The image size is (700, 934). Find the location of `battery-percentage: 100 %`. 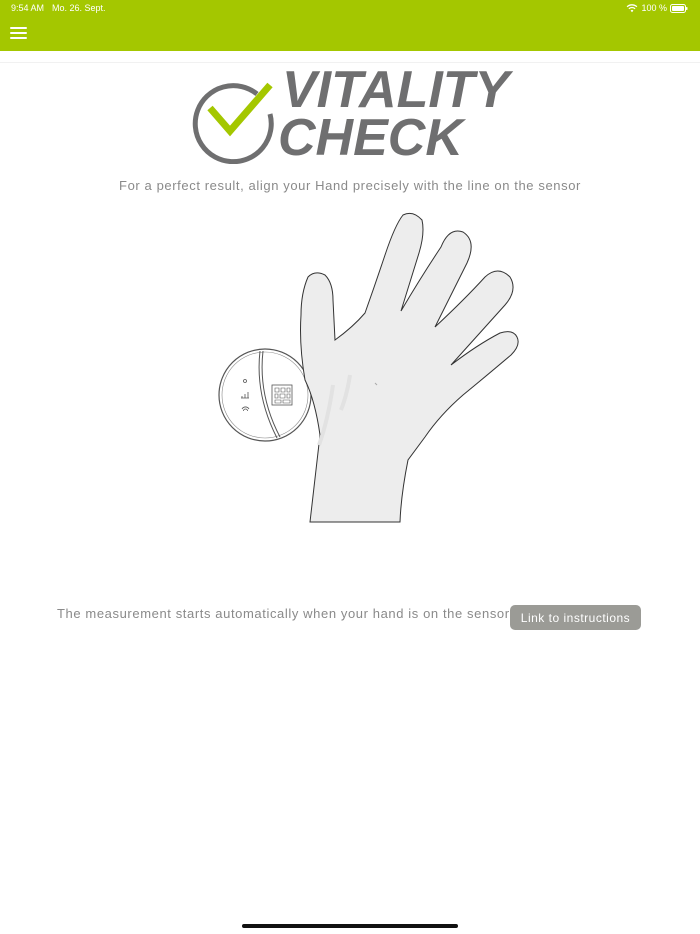

battery-percentage: 100 % is located at coordinates (654, 8).